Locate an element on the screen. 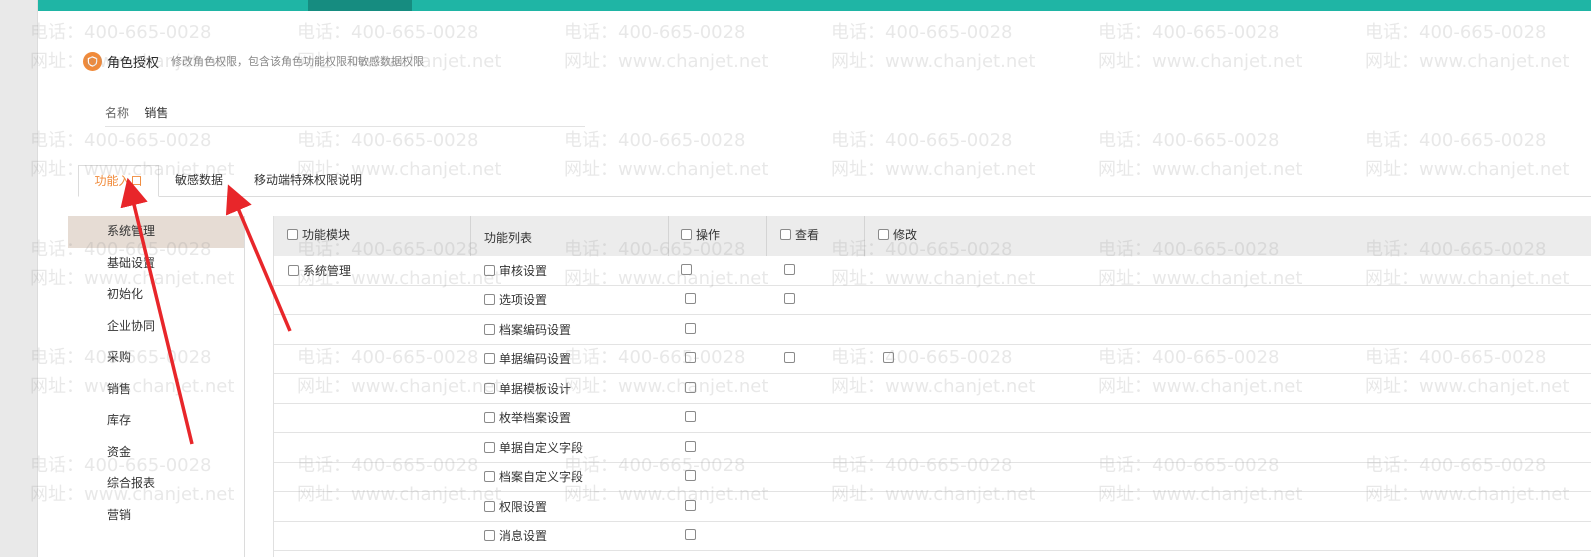  category-item: 采购 is located at coordinates (156, 358).